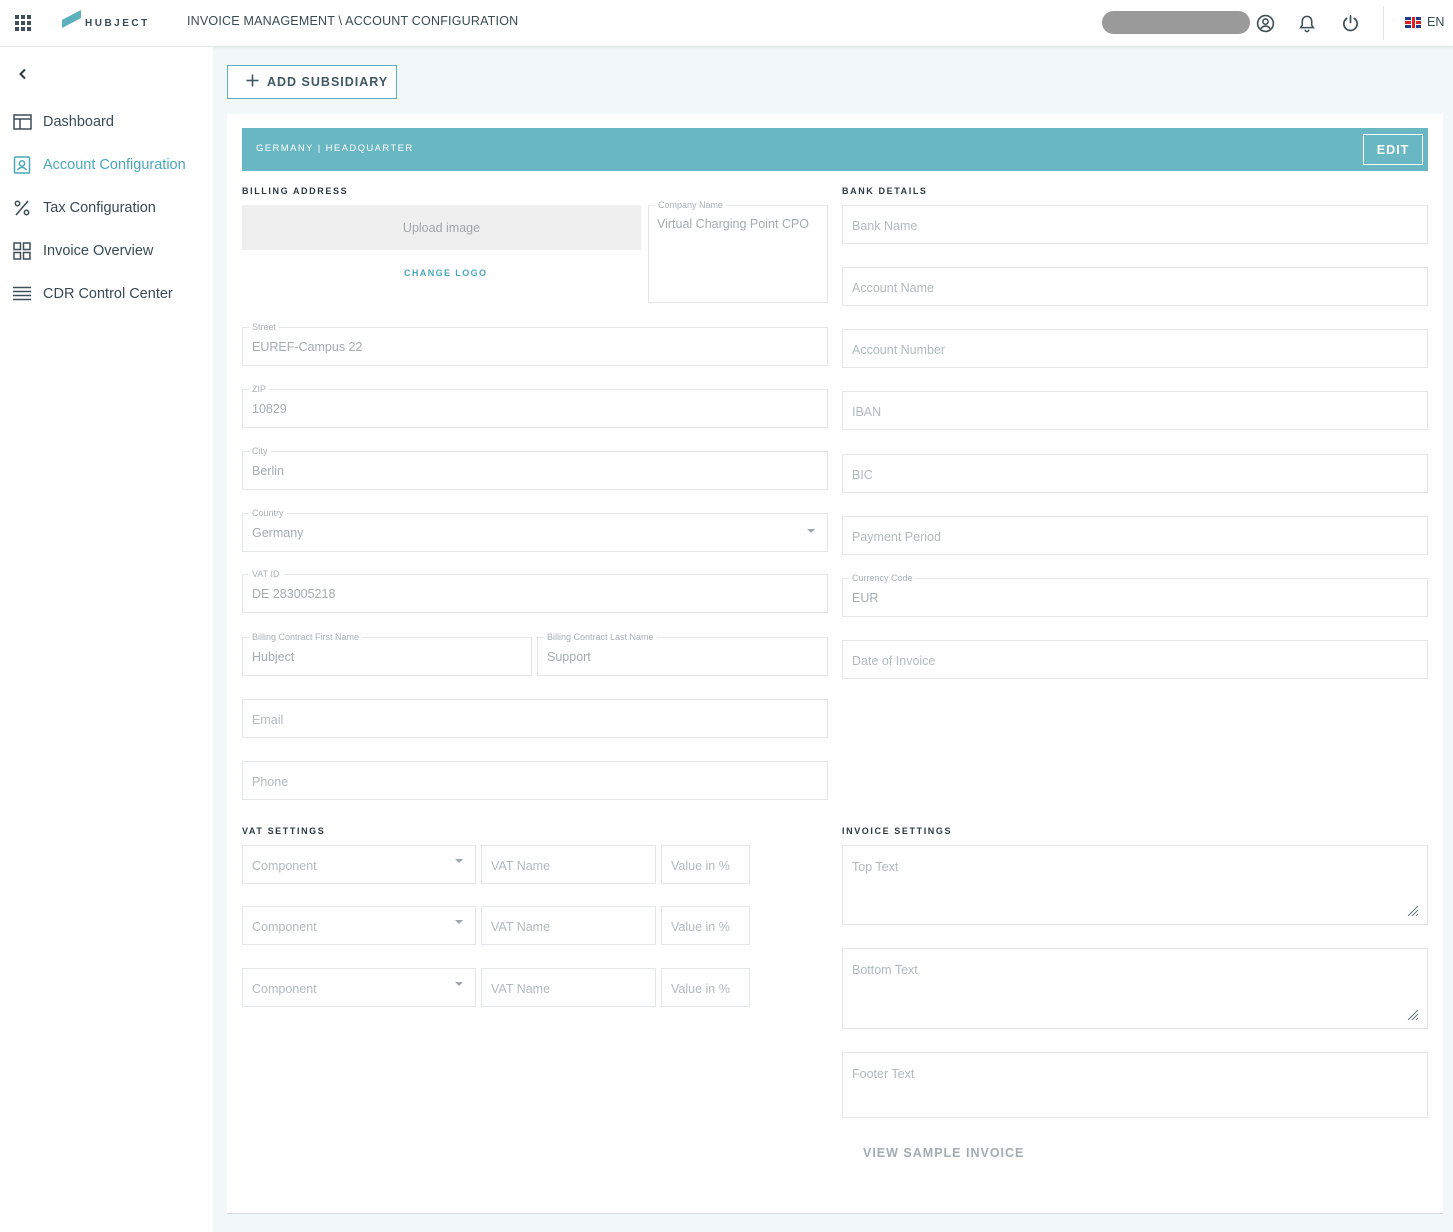  I want to click on bank-details-title: BANK DETAILS, so click(885, 191).